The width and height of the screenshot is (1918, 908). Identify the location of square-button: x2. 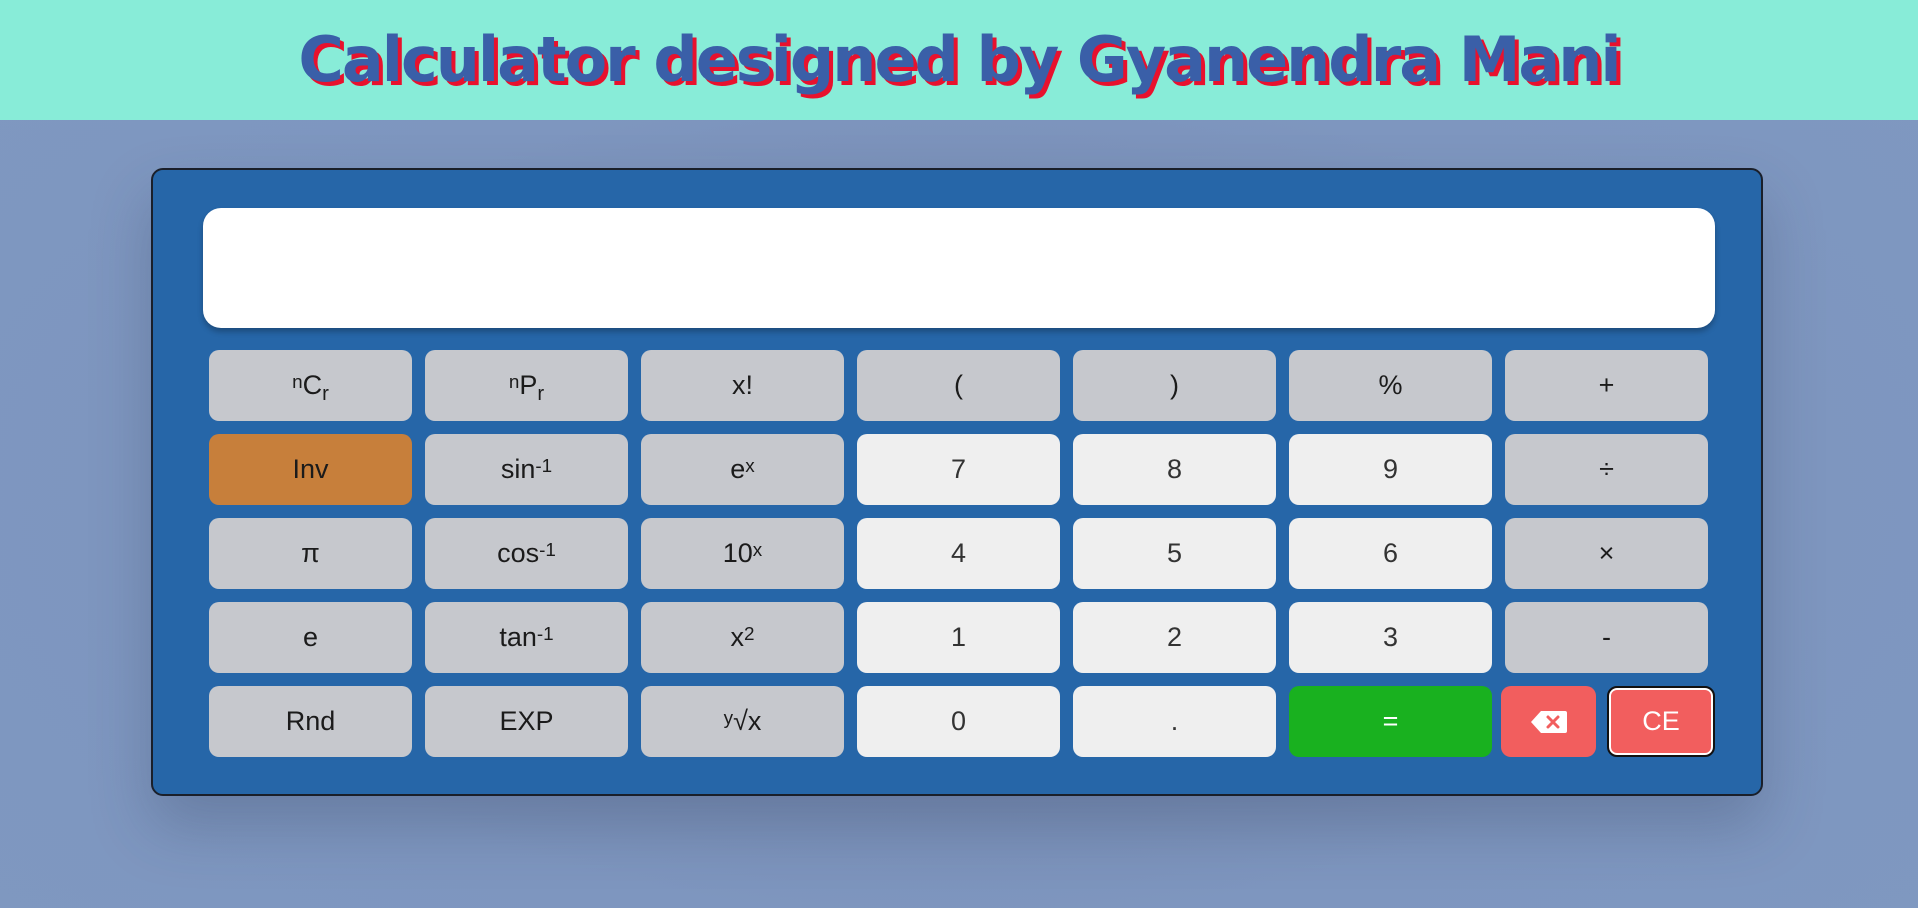
(742, 637).